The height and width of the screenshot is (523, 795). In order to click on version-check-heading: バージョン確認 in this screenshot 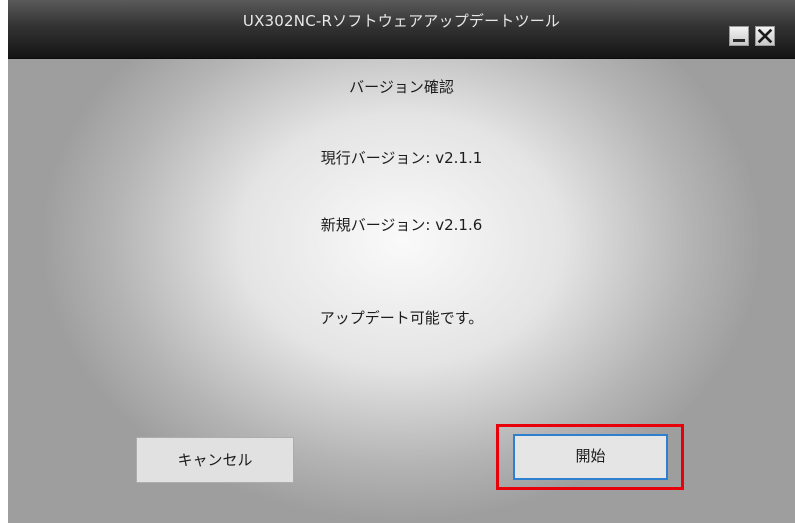, I will do `click(401, 87)`.